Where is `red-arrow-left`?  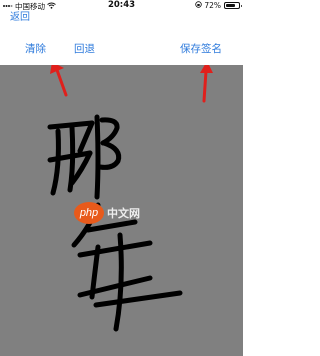
red-arrow-left is located at coordinates (61, 82).